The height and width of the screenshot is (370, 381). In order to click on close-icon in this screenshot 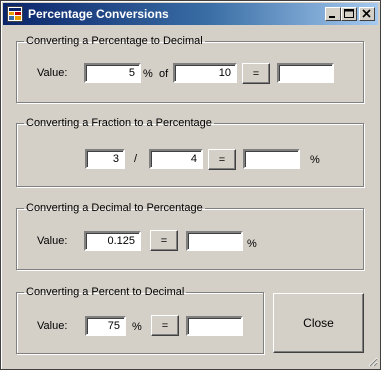, I will do `click(366, 13)`.